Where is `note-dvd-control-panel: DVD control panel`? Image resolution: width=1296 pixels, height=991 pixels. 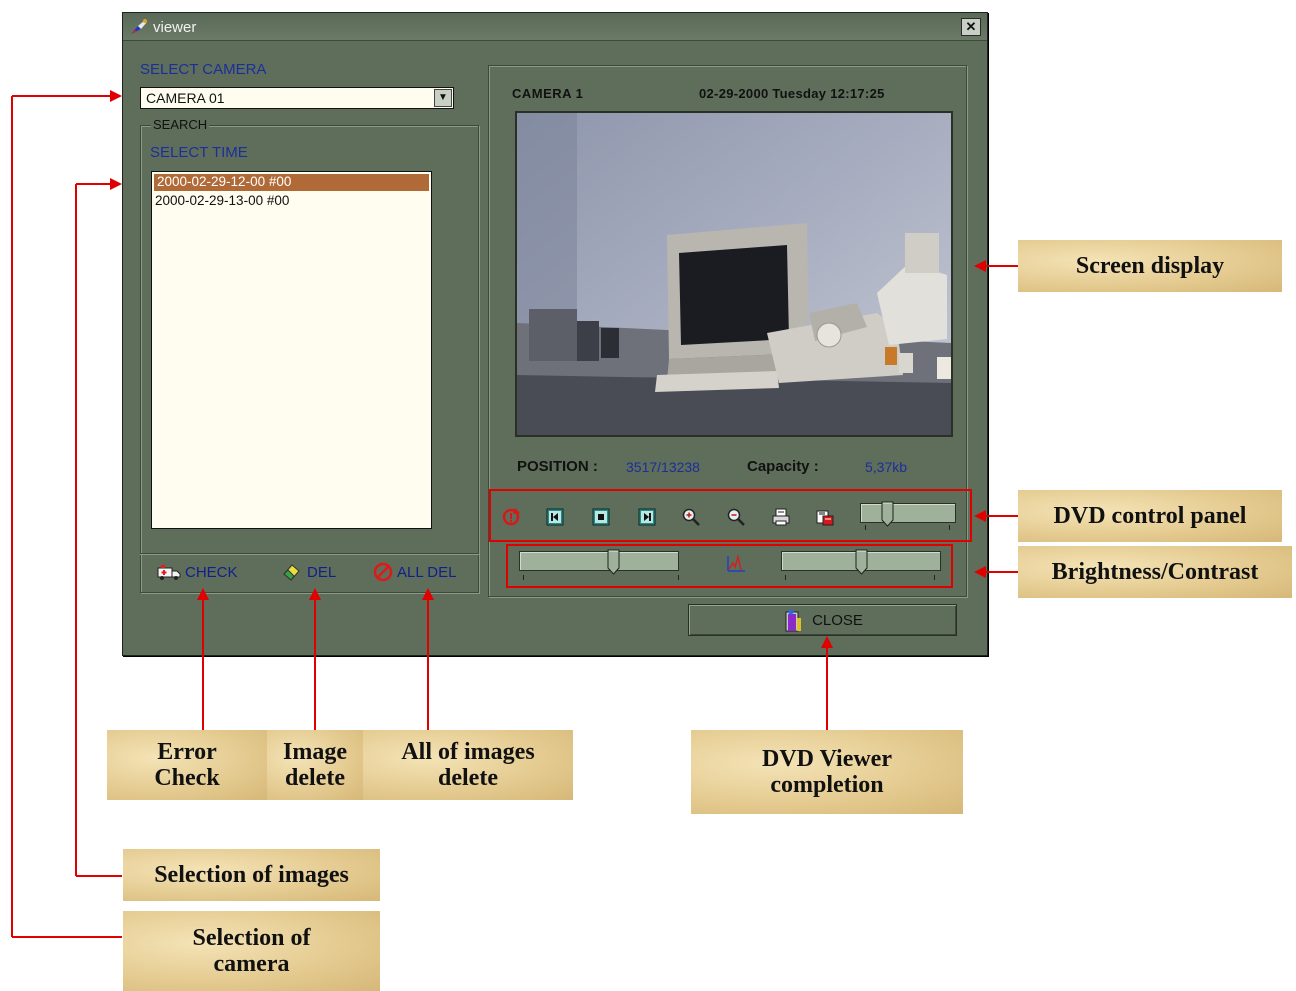
note-dvd-control-panel: DVD control panel is located at coordinates (1150, 516).